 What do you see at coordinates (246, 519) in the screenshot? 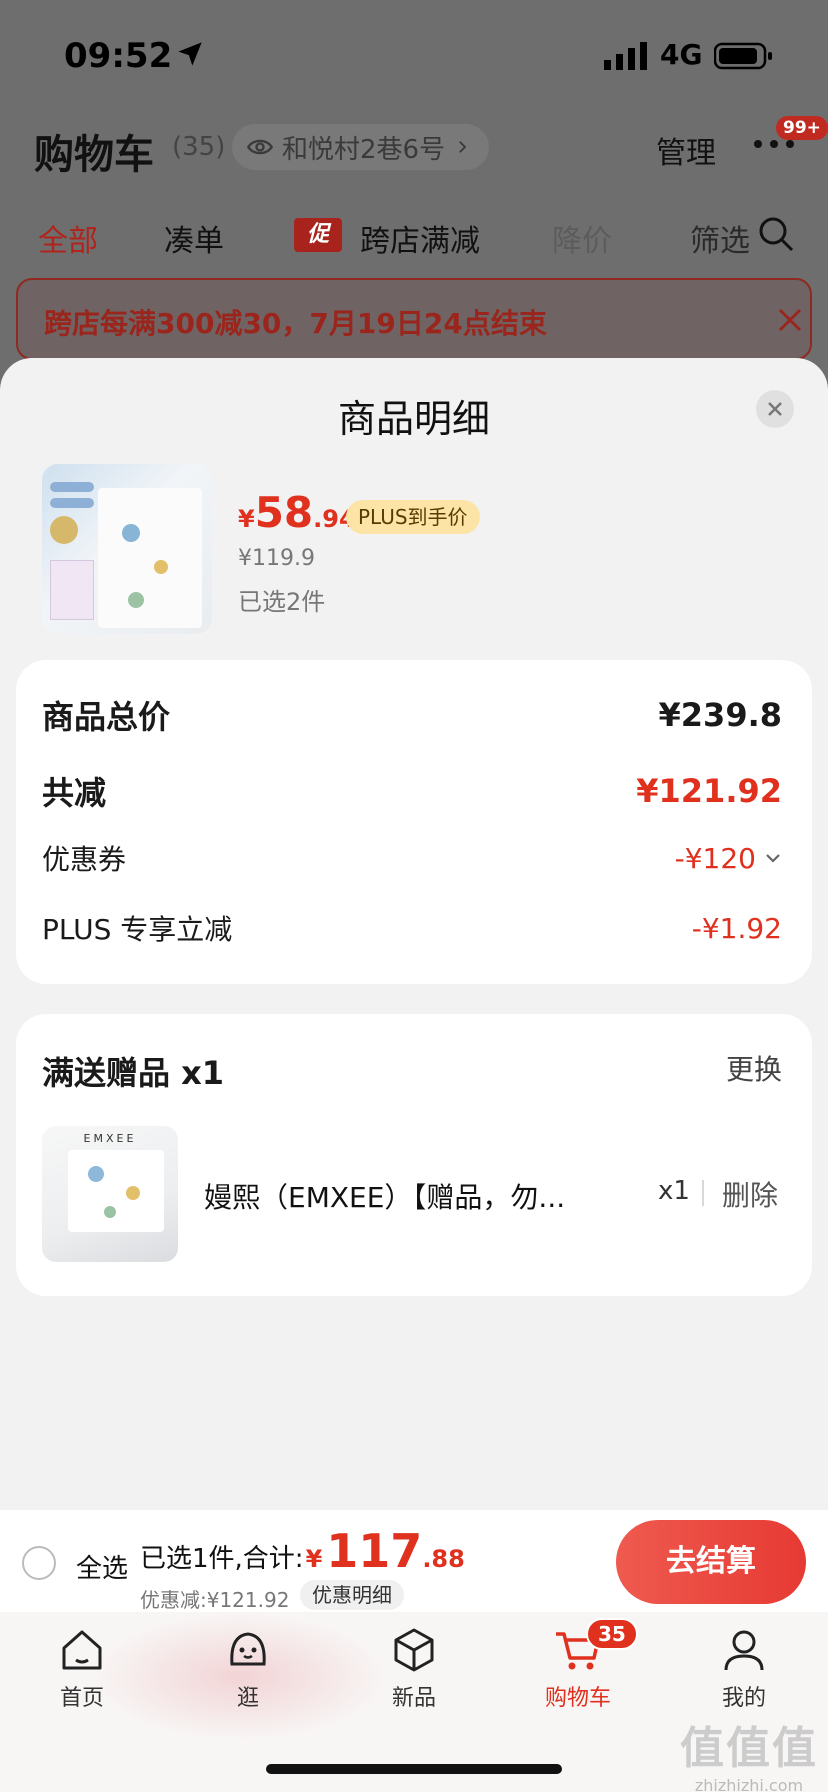
I see `price-symbol: ¥` at bounding box center [246, 519].